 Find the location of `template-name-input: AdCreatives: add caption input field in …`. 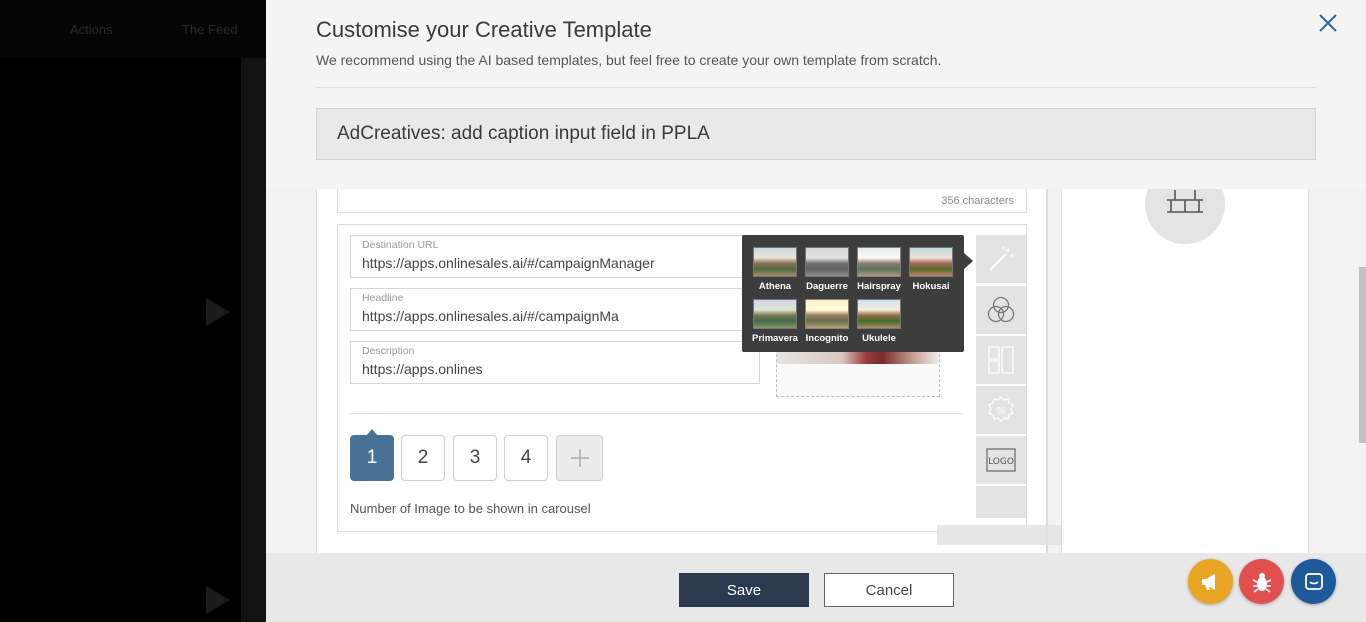

template-name-input: AdCreatives: add caption input field in … is located at coordinates (816, 134).